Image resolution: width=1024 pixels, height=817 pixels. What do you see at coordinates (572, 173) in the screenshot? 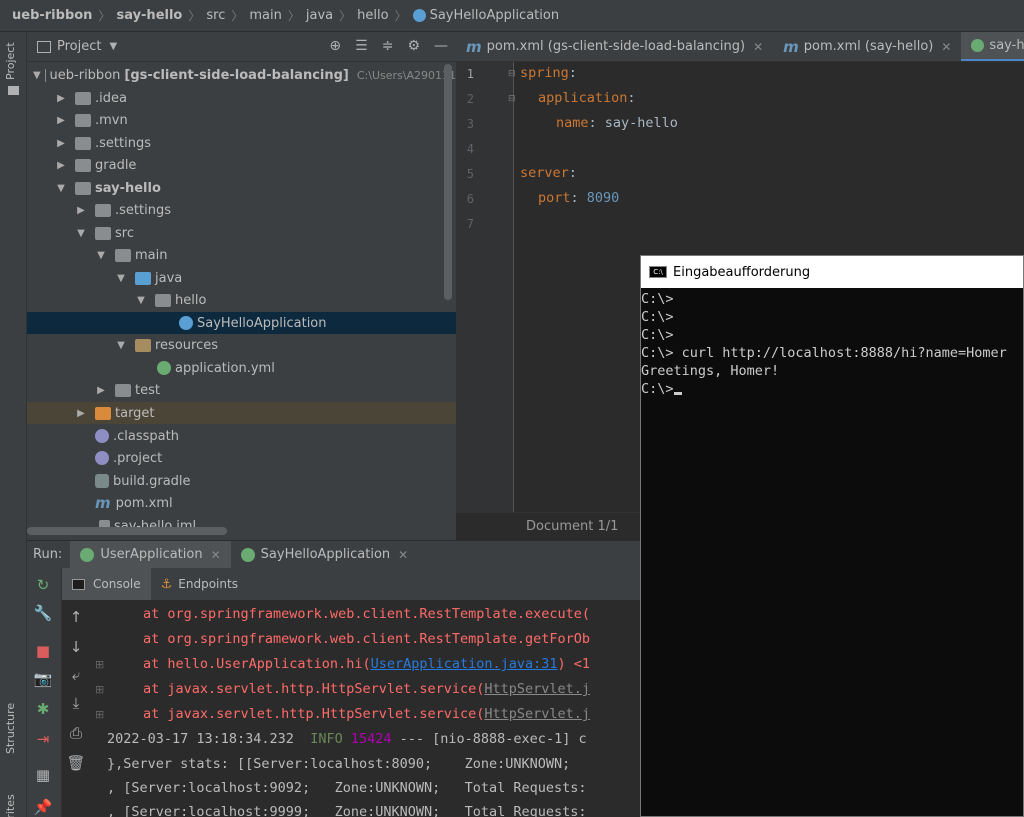
I see `yaml-punct: :` at bounding box center [572, 173].